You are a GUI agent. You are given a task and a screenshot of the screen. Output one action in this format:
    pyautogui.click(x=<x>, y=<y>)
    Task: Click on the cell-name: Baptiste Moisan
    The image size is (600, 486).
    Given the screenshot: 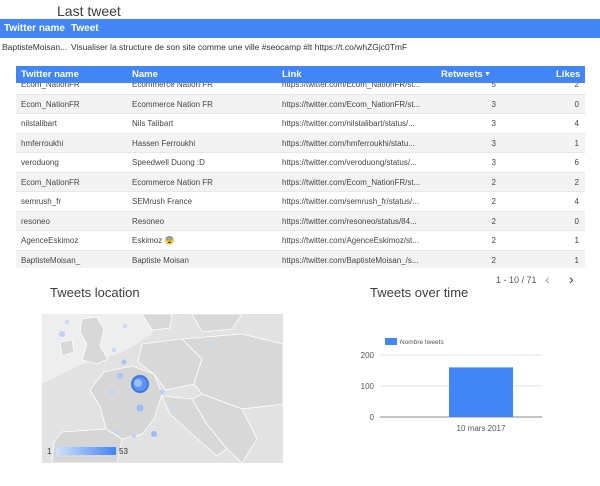 What is the action you would take?
    pyautogui.click(x=160, y=260)
    